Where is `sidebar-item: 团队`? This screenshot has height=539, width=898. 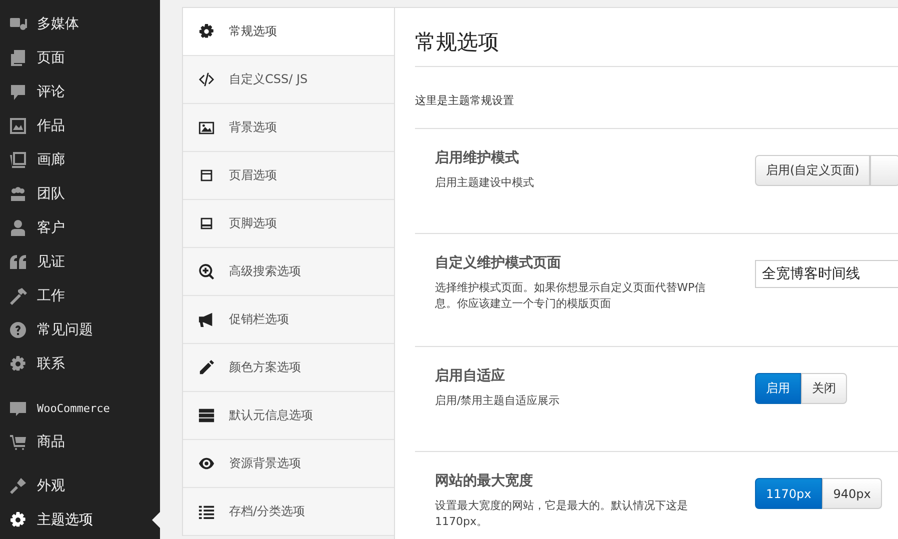 sidebar-item: 团队 is located at coordinates (80, 194).